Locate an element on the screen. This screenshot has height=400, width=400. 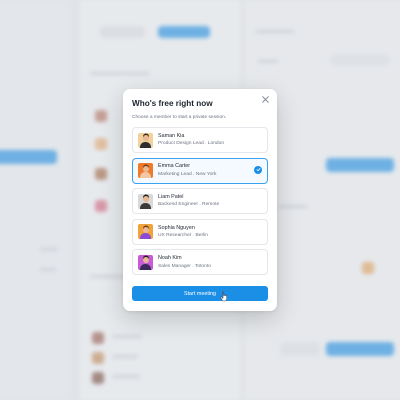
close-icon is located at coordinates (265, 99).